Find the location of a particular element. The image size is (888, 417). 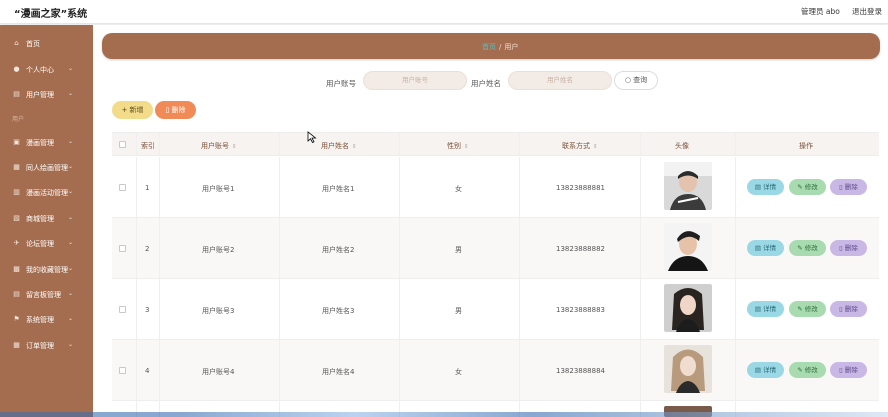

cell-phone: 13823888881 is located at coordinates (580, 188).